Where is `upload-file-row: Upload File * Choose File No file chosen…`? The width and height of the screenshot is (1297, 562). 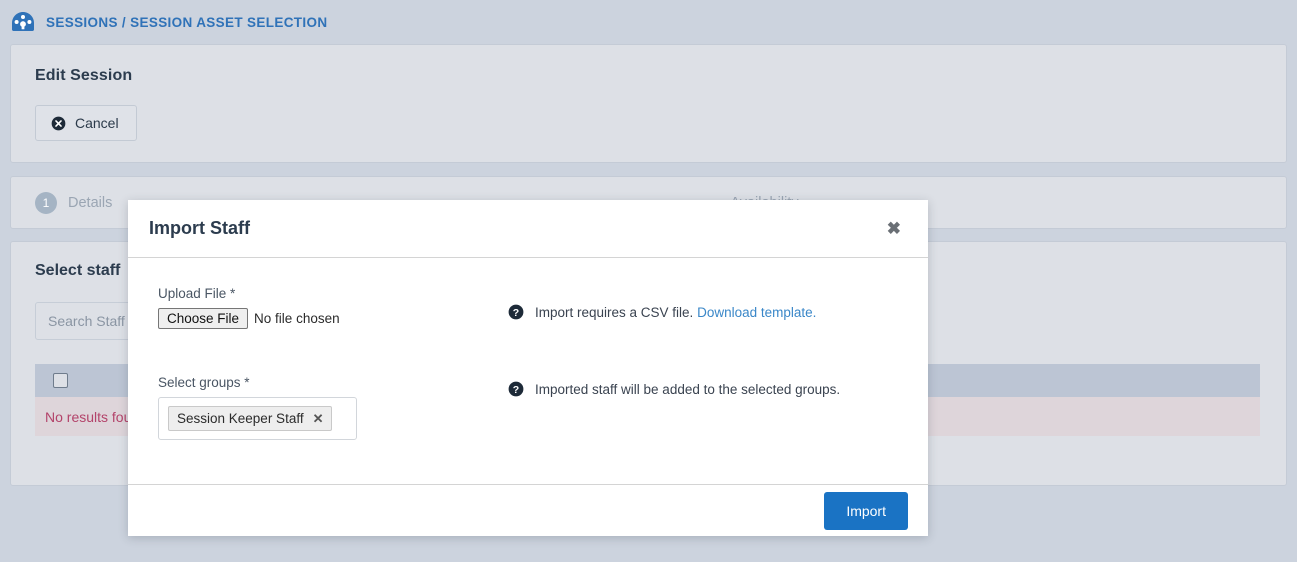 upload-file-row: Upload File * Choose File No file chosen… is located at coordinates (528, 307).